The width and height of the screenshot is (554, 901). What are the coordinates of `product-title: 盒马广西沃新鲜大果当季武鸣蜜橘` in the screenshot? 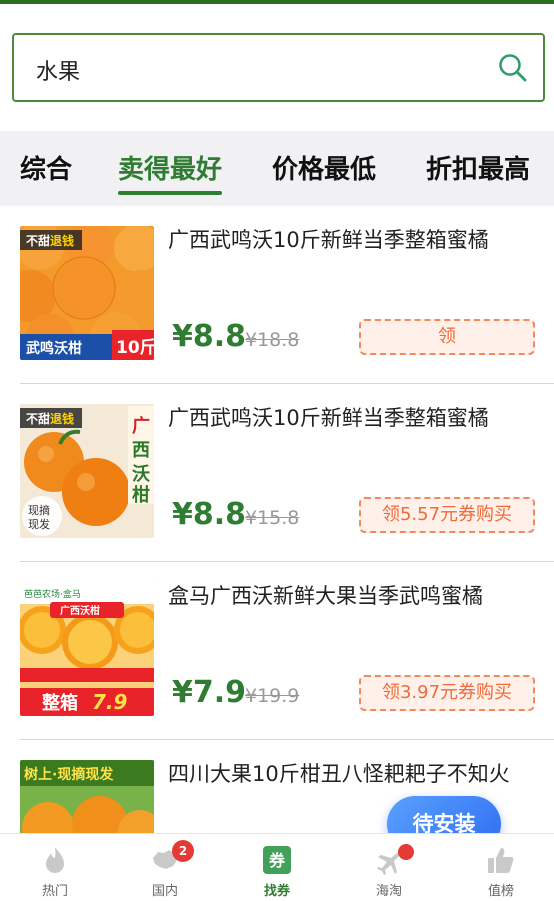 It's located at (348, 596).